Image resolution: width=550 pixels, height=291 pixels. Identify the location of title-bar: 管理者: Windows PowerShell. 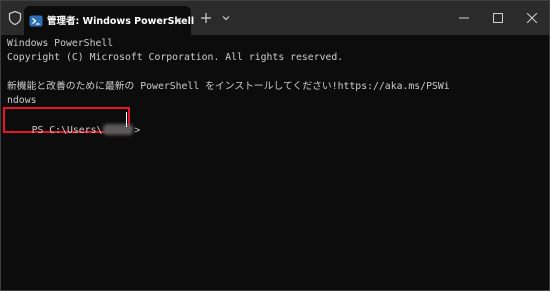
(275, 18).